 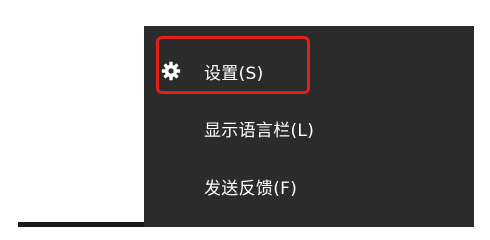 I want to click on menu-item-label: 设置(S), so click(x=234, y=73).